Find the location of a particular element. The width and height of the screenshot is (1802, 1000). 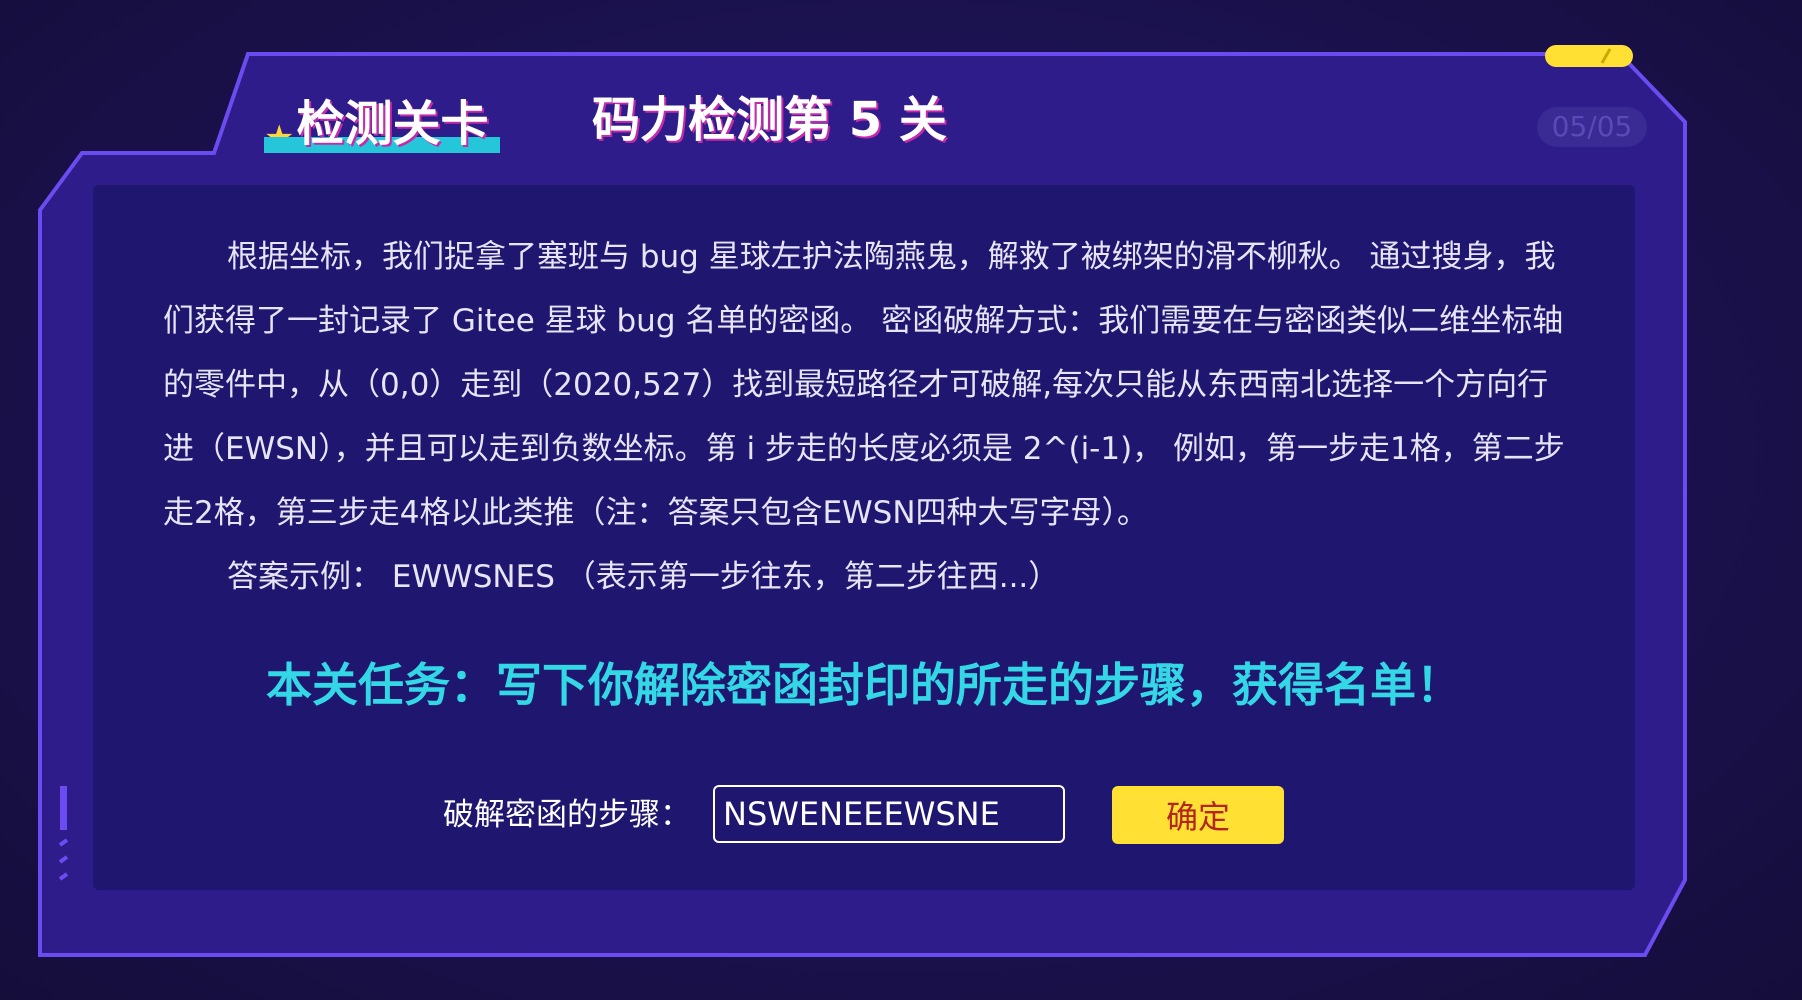

confirm-button: 确定 is located at coordinates (1198, 815).